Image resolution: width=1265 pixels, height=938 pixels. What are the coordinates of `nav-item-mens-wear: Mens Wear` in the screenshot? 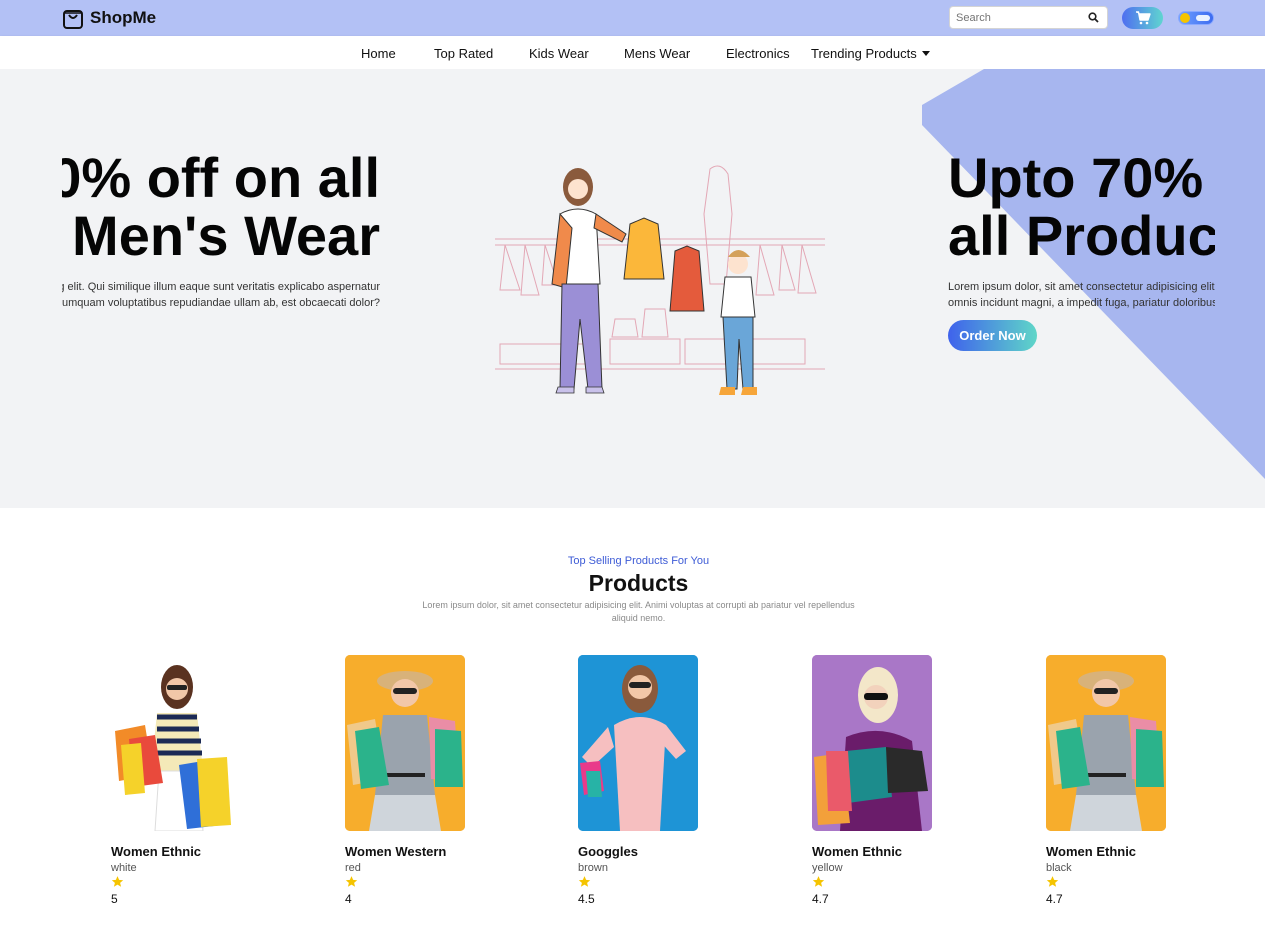 It's located at (657, 53).